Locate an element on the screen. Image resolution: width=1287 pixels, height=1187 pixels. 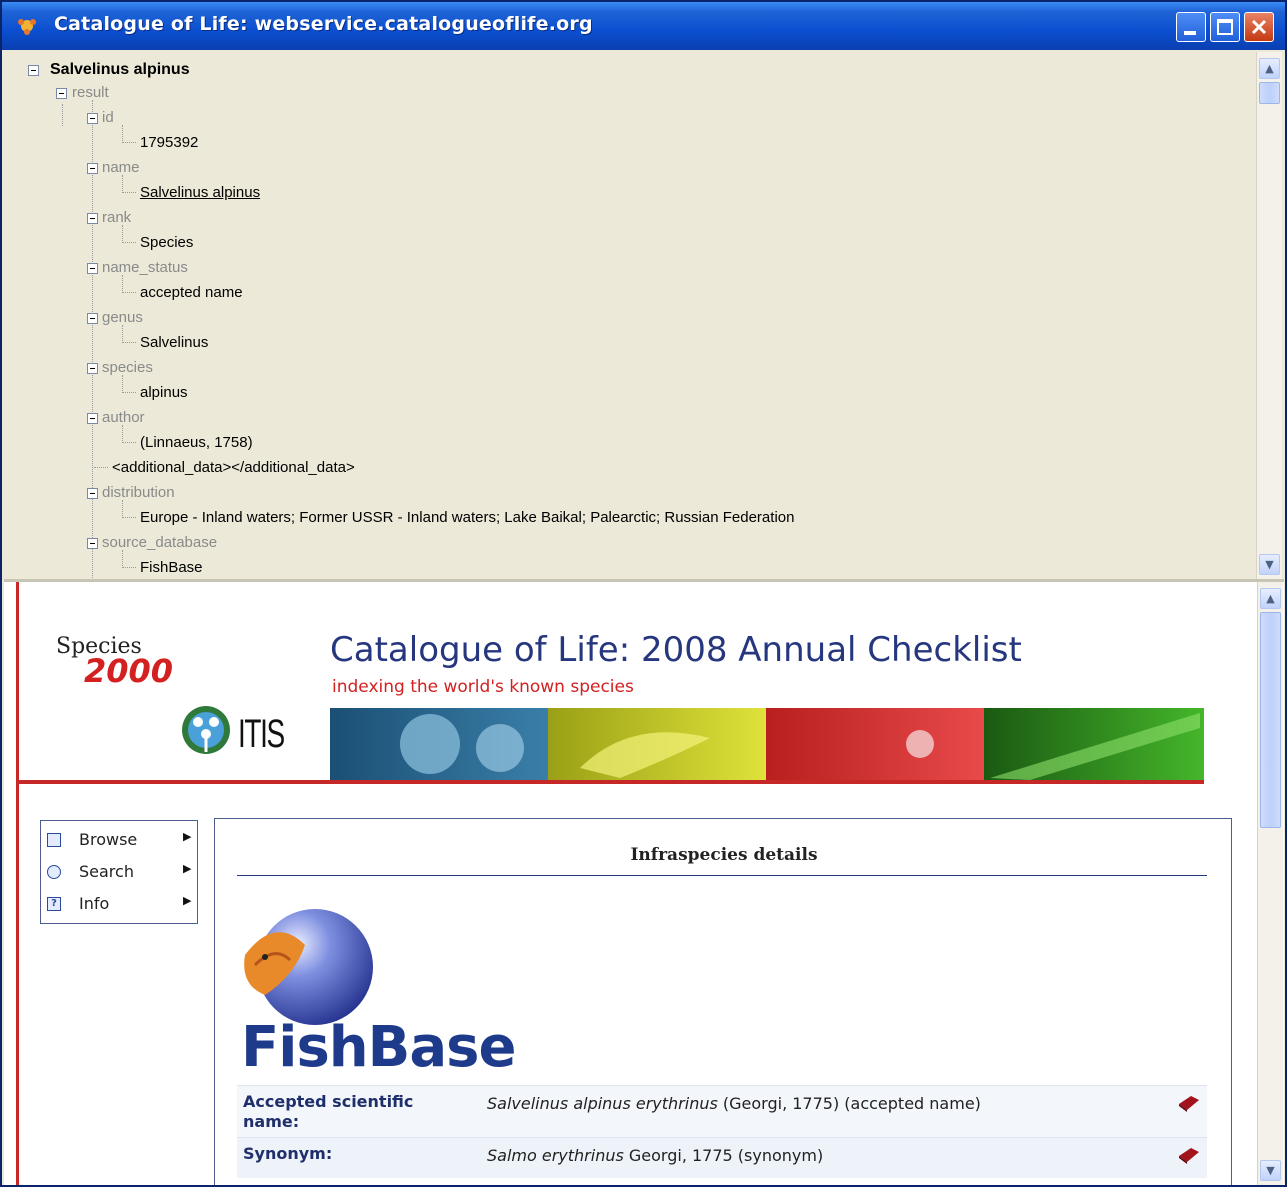
menu-item-search: Search ▶ is located at coordinates (121, 875).